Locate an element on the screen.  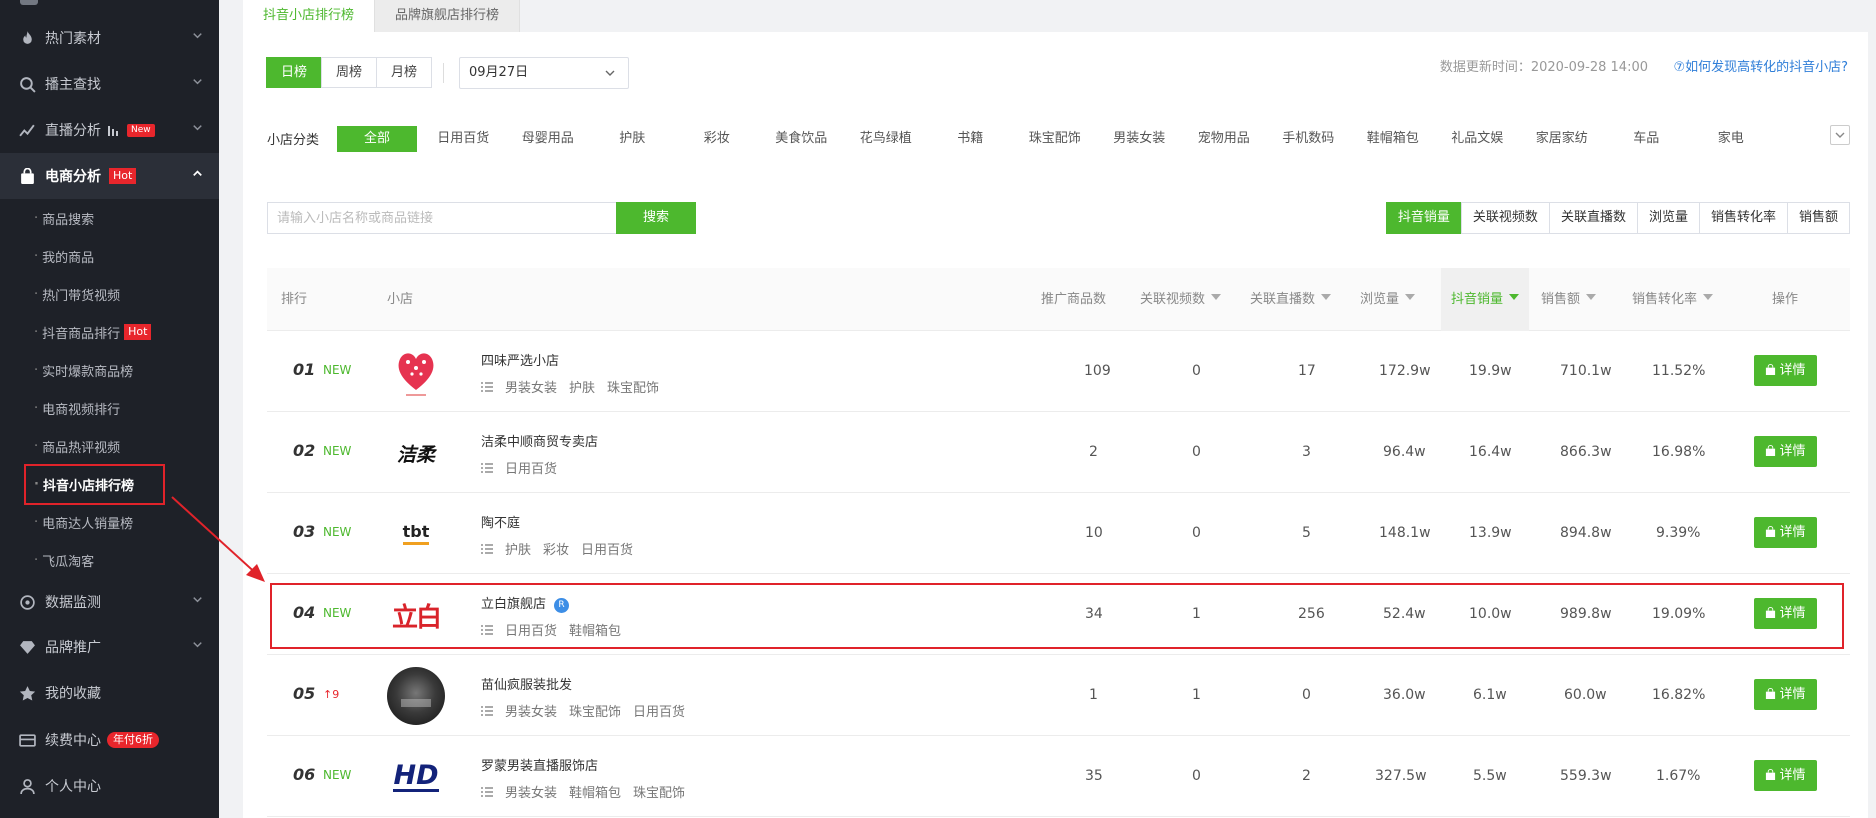
metric-conversion-button: 销售转化率 is located at coordinates (1743, 218).